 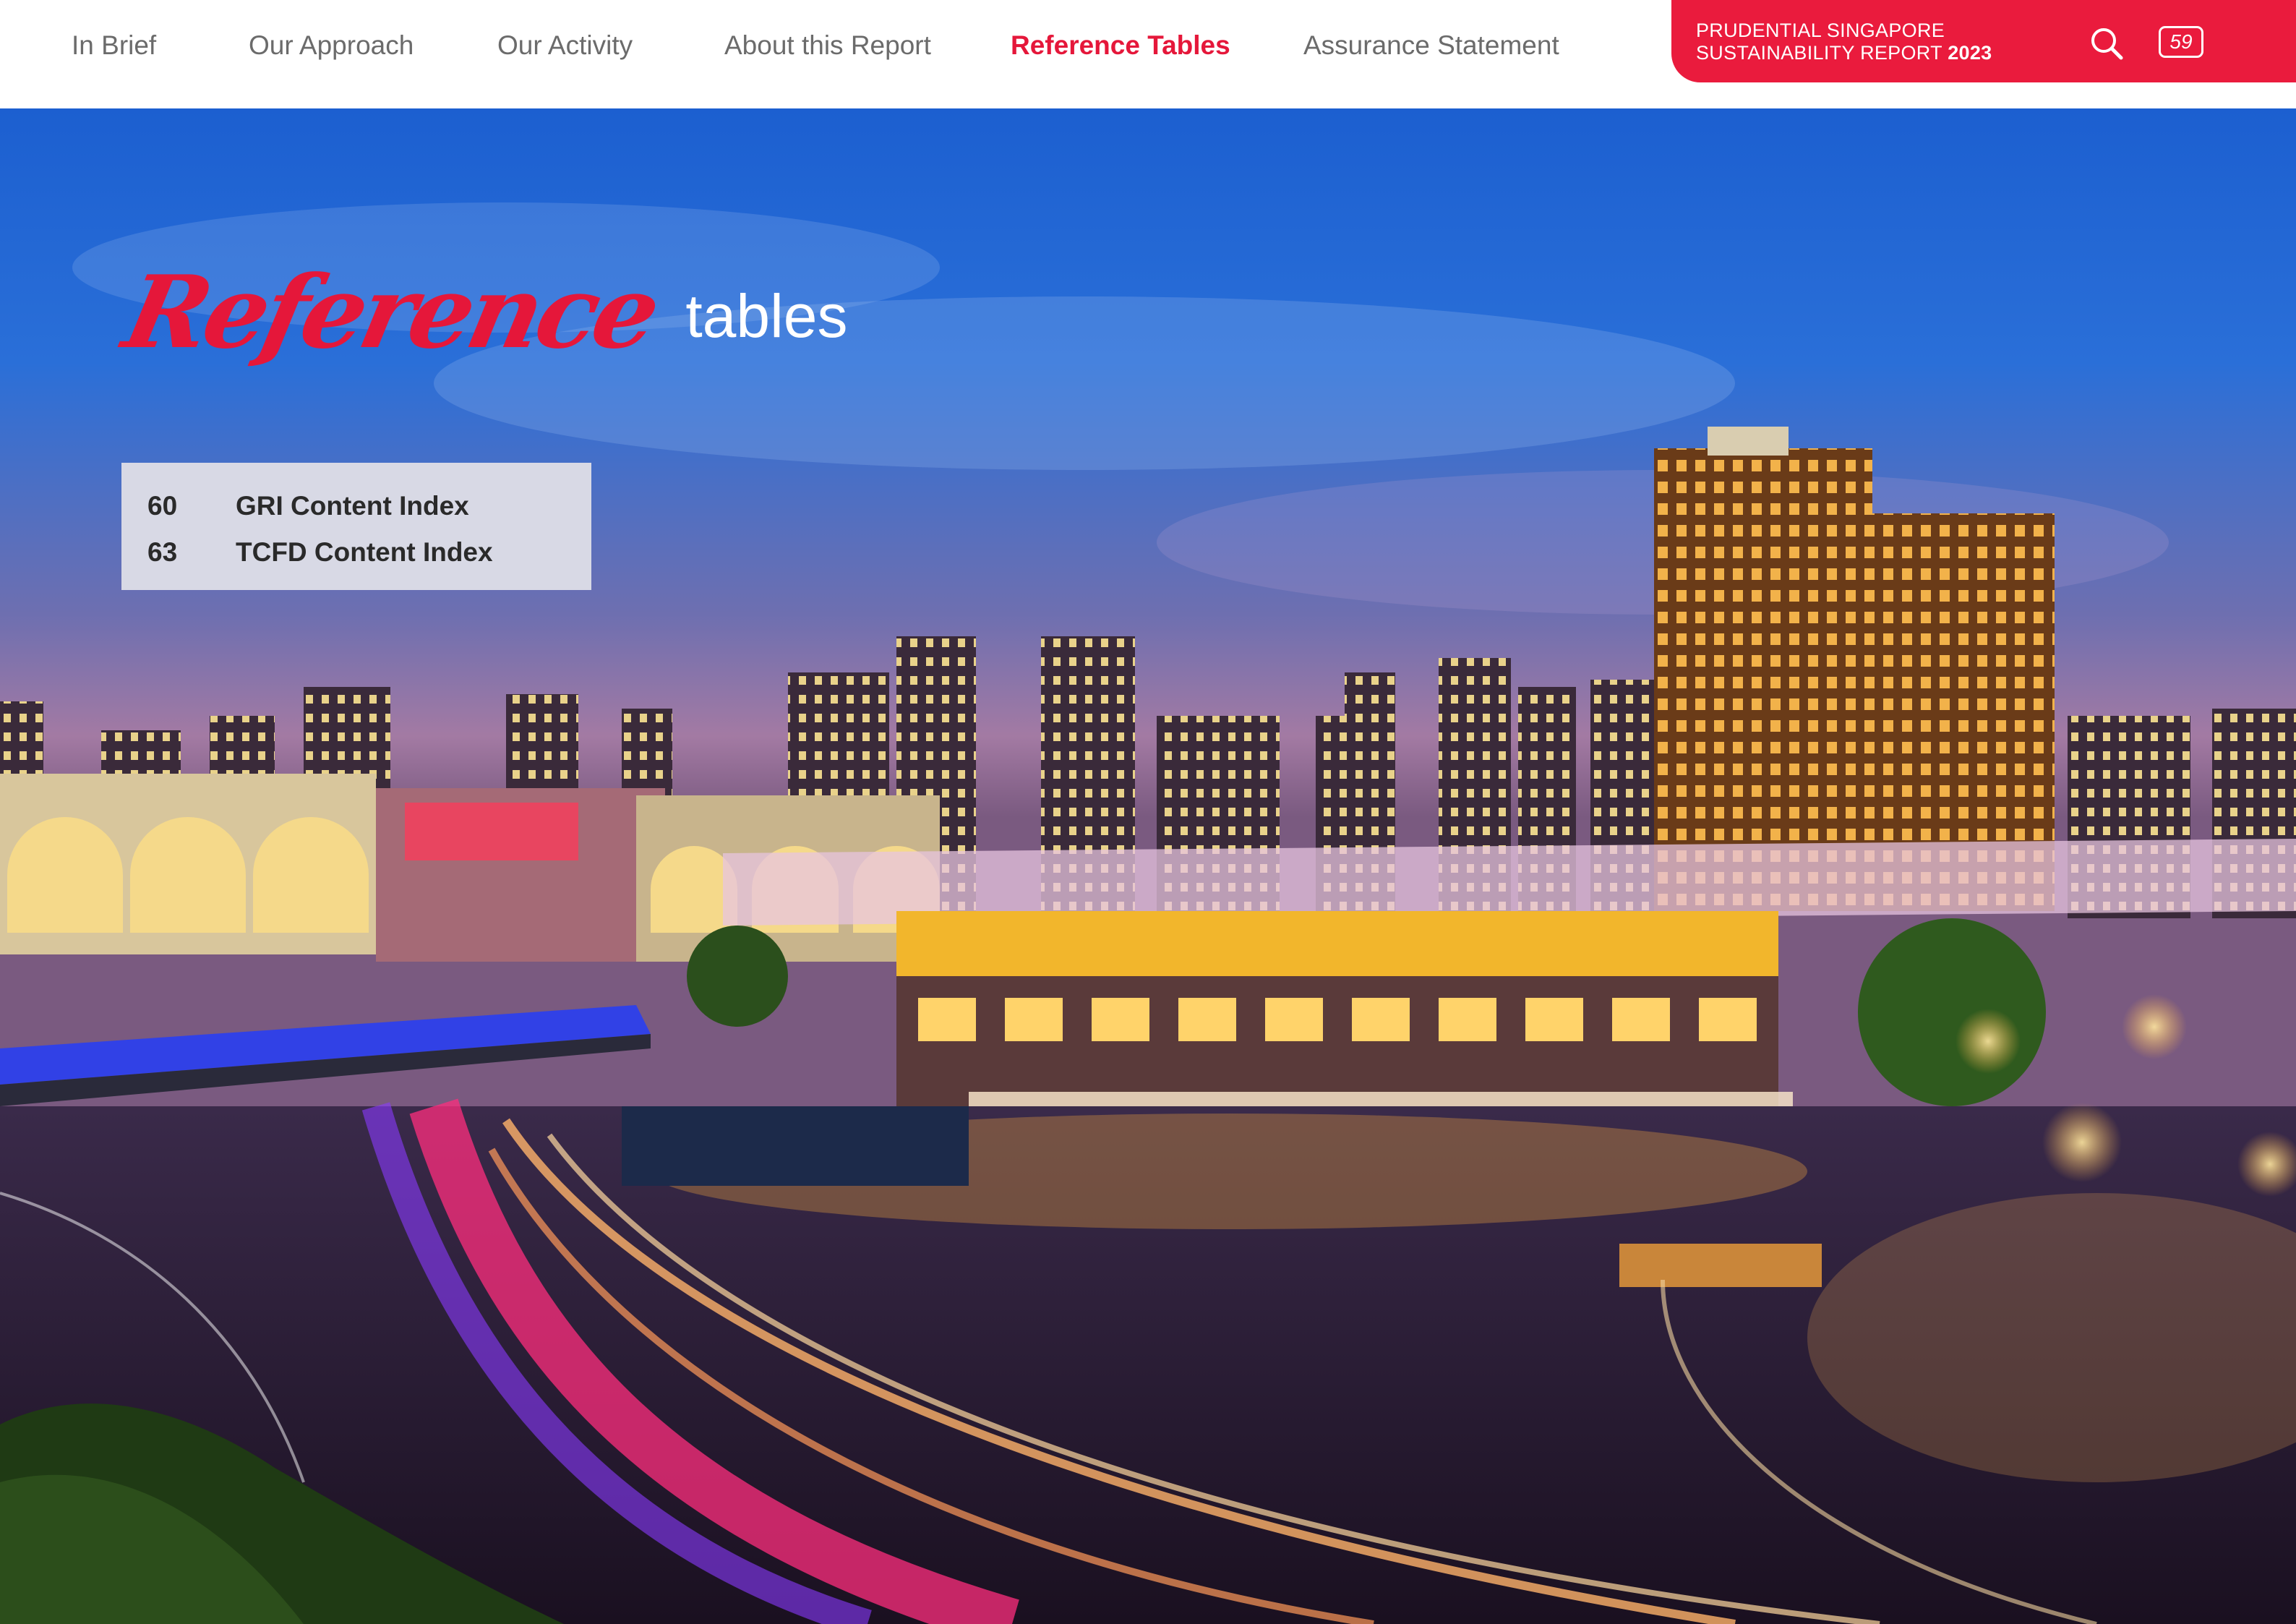 What do you see at coordinates (1820, 30) in the screenshot?
I see `report-title-line1: PRUDENTIAL SINGAPORE` at bounding box center [1820, 30].